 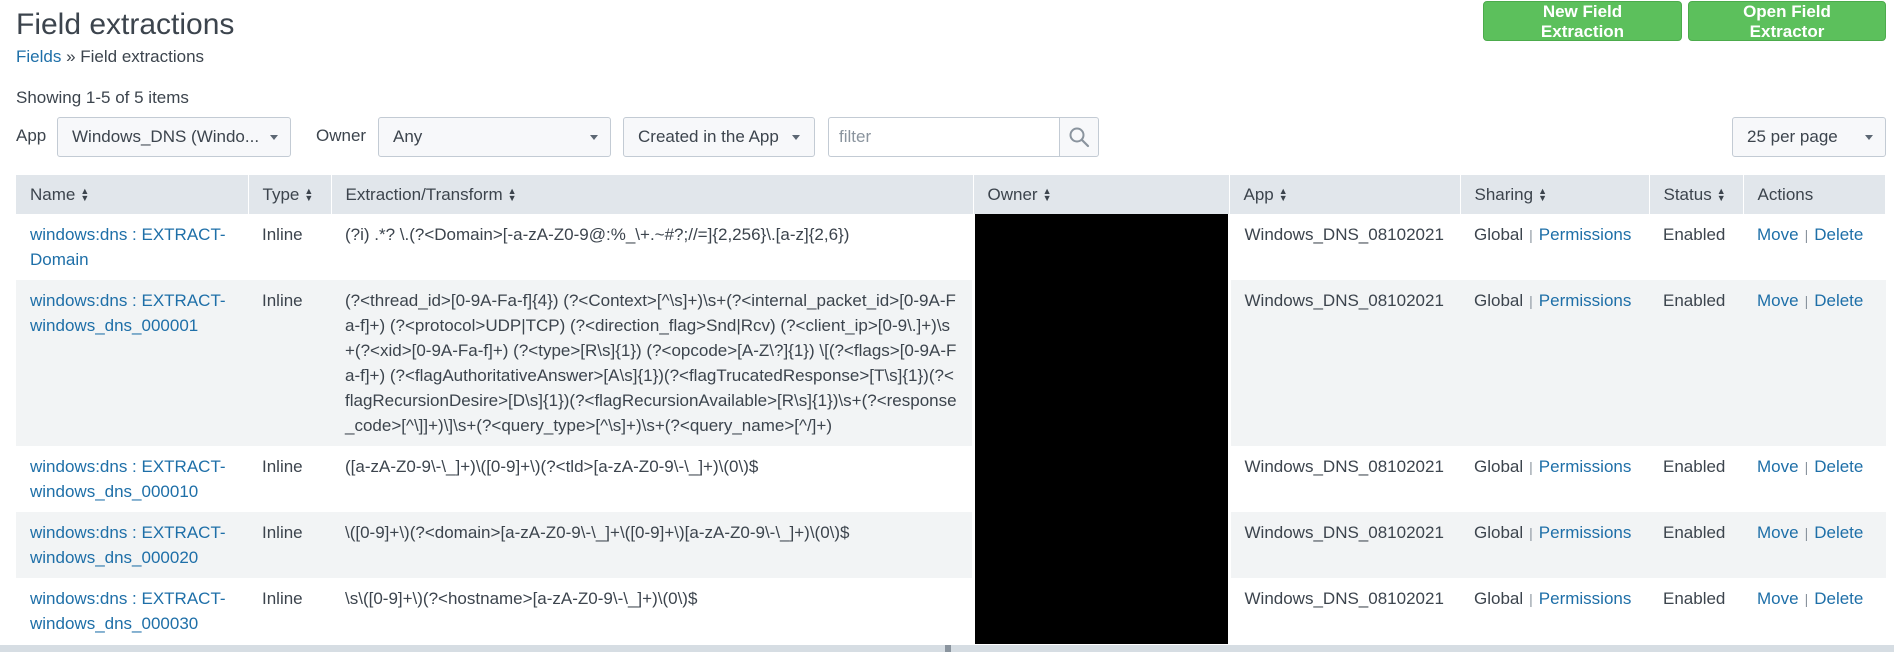 What do you see at coordinates (1696, 194) in the screenshot?
I see `column-header-status: Status ▲ ▼` at bounding box center [1696, 194].